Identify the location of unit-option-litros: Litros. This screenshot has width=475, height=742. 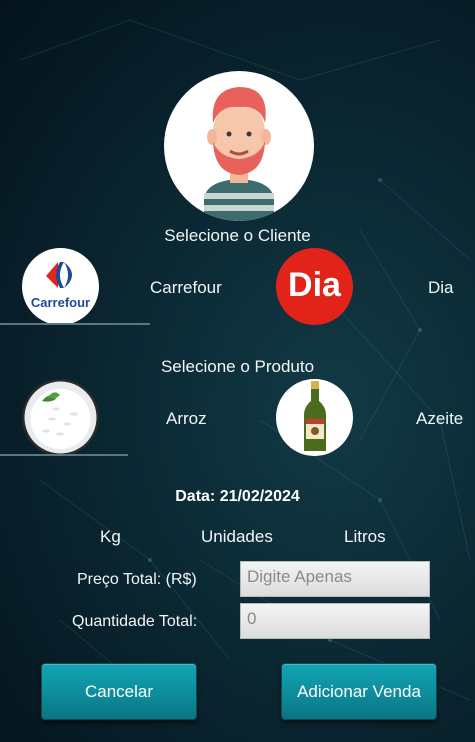
(365, 537).